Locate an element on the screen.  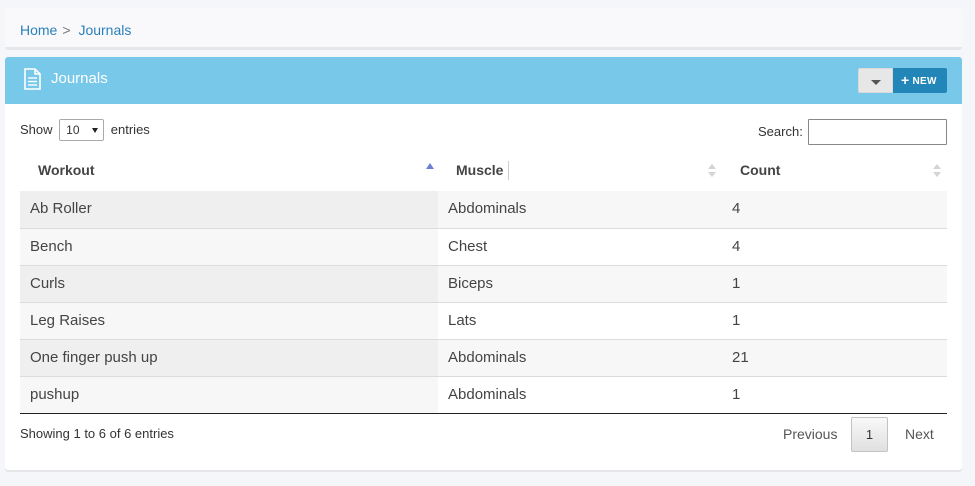
column-header-workout: Workout is located at coordinates (66, 172).